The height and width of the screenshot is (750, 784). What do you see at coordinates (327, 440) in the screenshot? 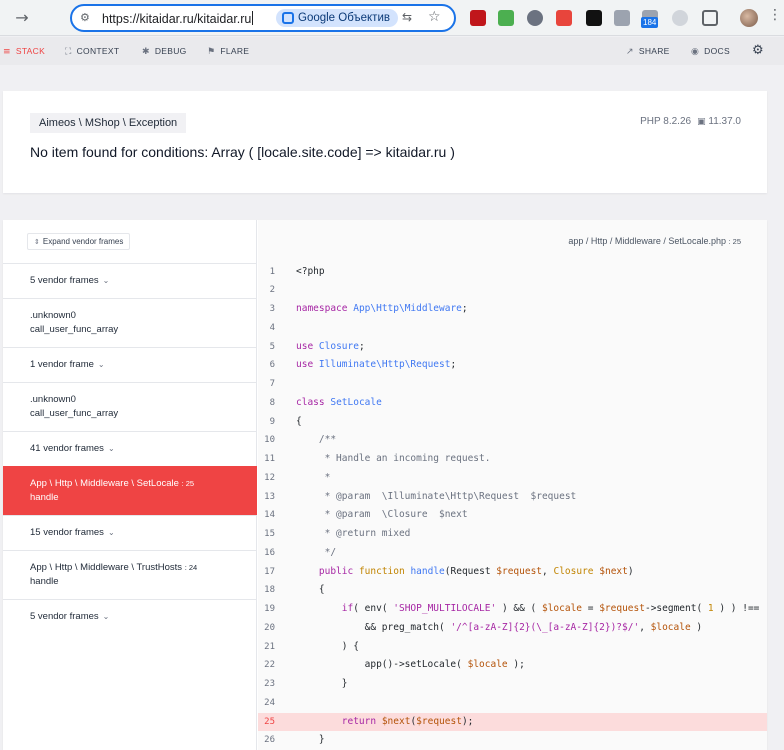
I see `code-text: /**` at bounding box center [327, 440].